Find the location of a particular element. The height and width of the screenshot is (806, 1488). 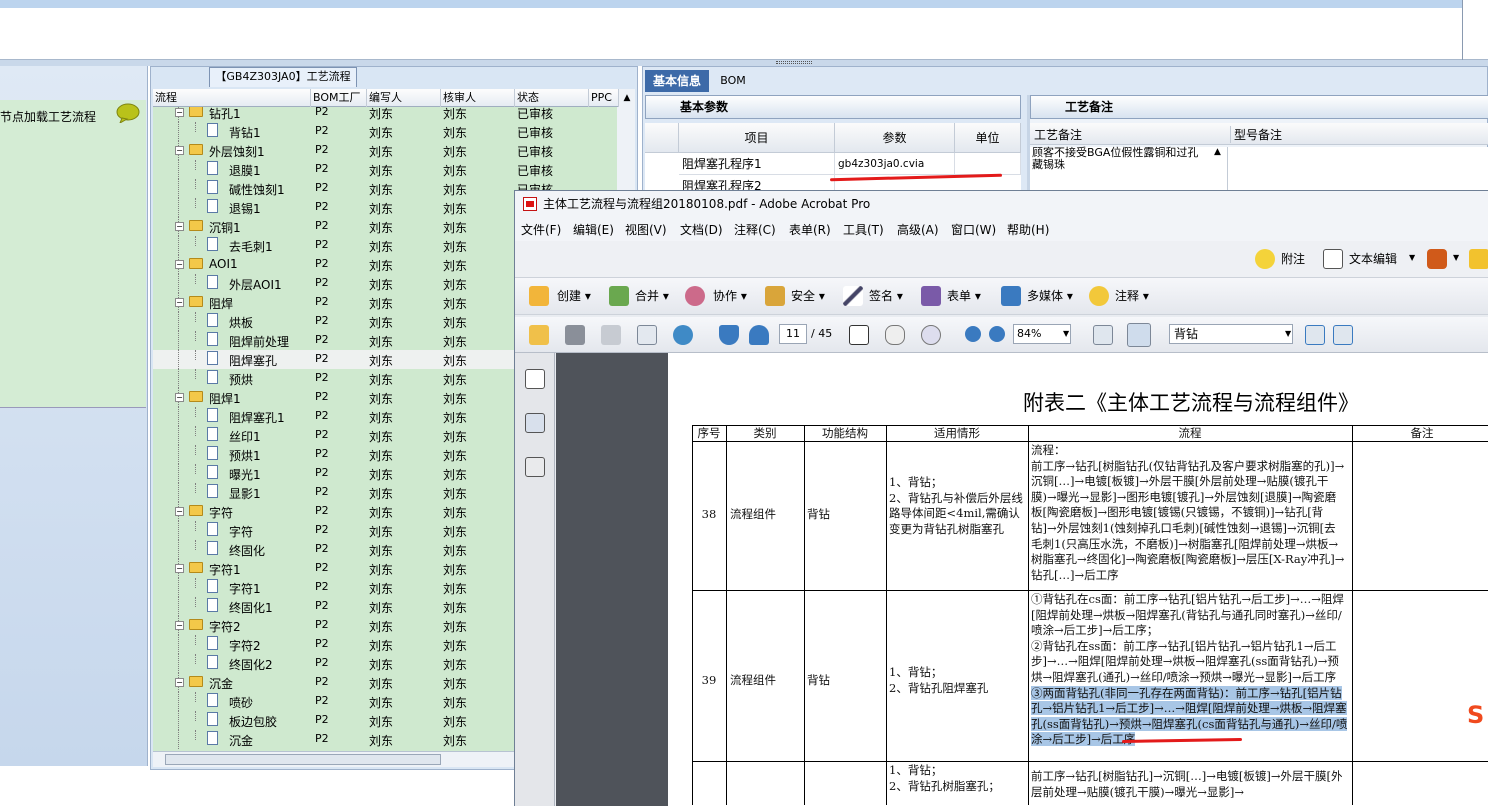

pages-icon is located at coordinates (535, 379).